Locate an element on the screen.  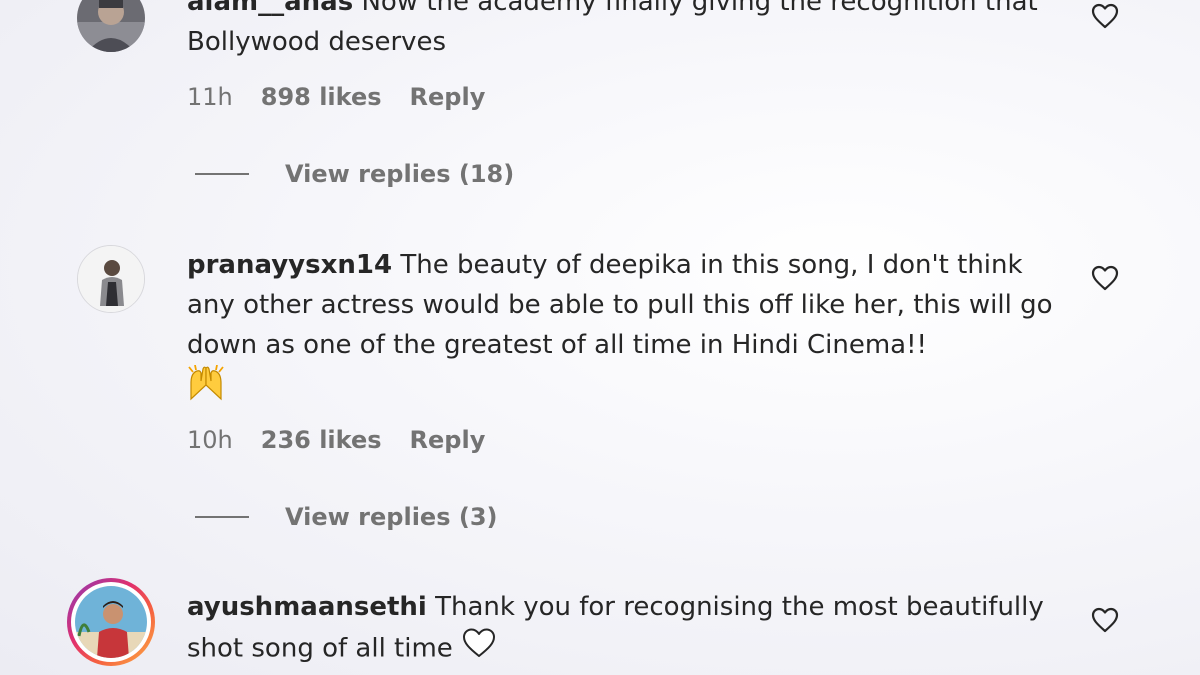
comment-meta: 10h 236 likes Reply is located at coordinates (336, 440).